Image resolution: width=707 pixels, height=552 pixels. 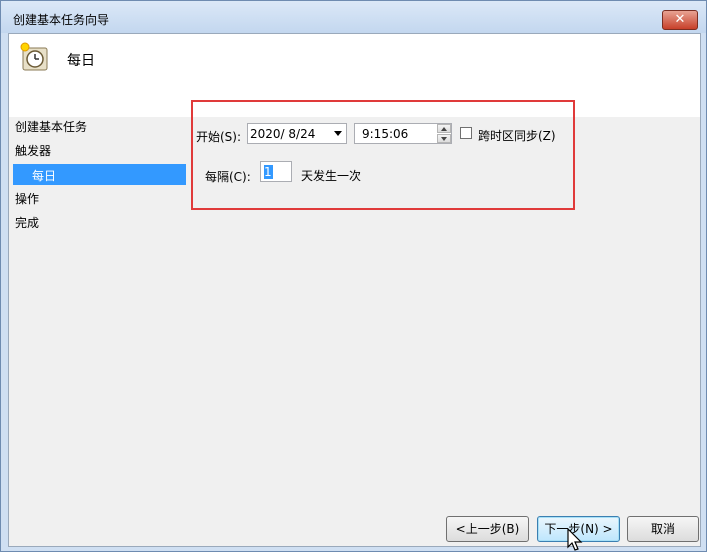 I want to click on start-date-picker: 2020/ 8/24, so click(x=297, y=133).